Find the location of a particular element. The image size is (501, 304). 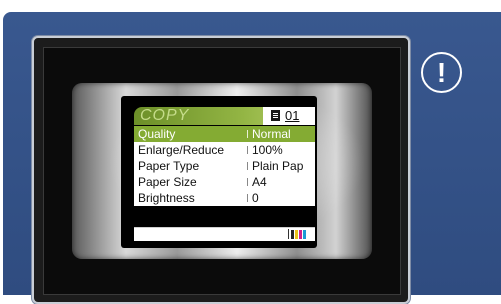

menu-item-value: Plain Pap is located at coordinates (278, 166).